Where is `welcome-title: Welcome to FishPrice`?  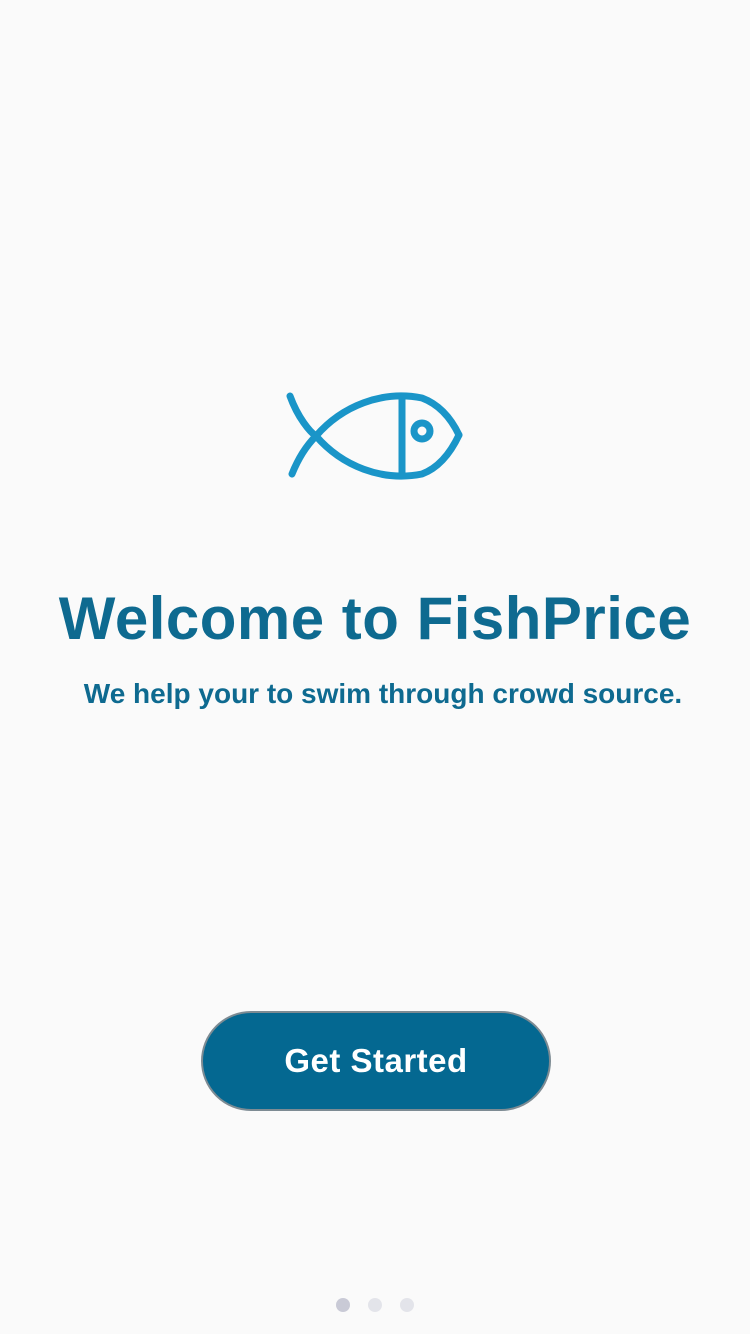 welcome-title: Welcome to FishPrice is located at coordinates (375, 618).